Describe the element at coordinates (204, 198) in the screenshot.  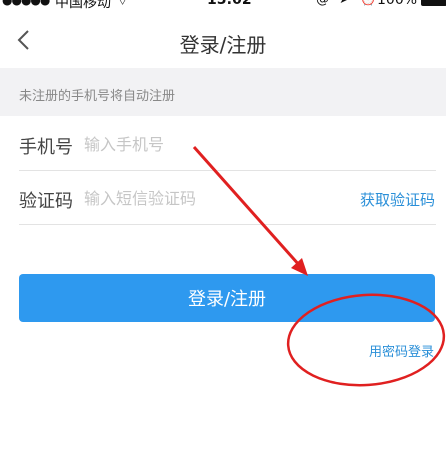
I see `verification-code-input` at that location.